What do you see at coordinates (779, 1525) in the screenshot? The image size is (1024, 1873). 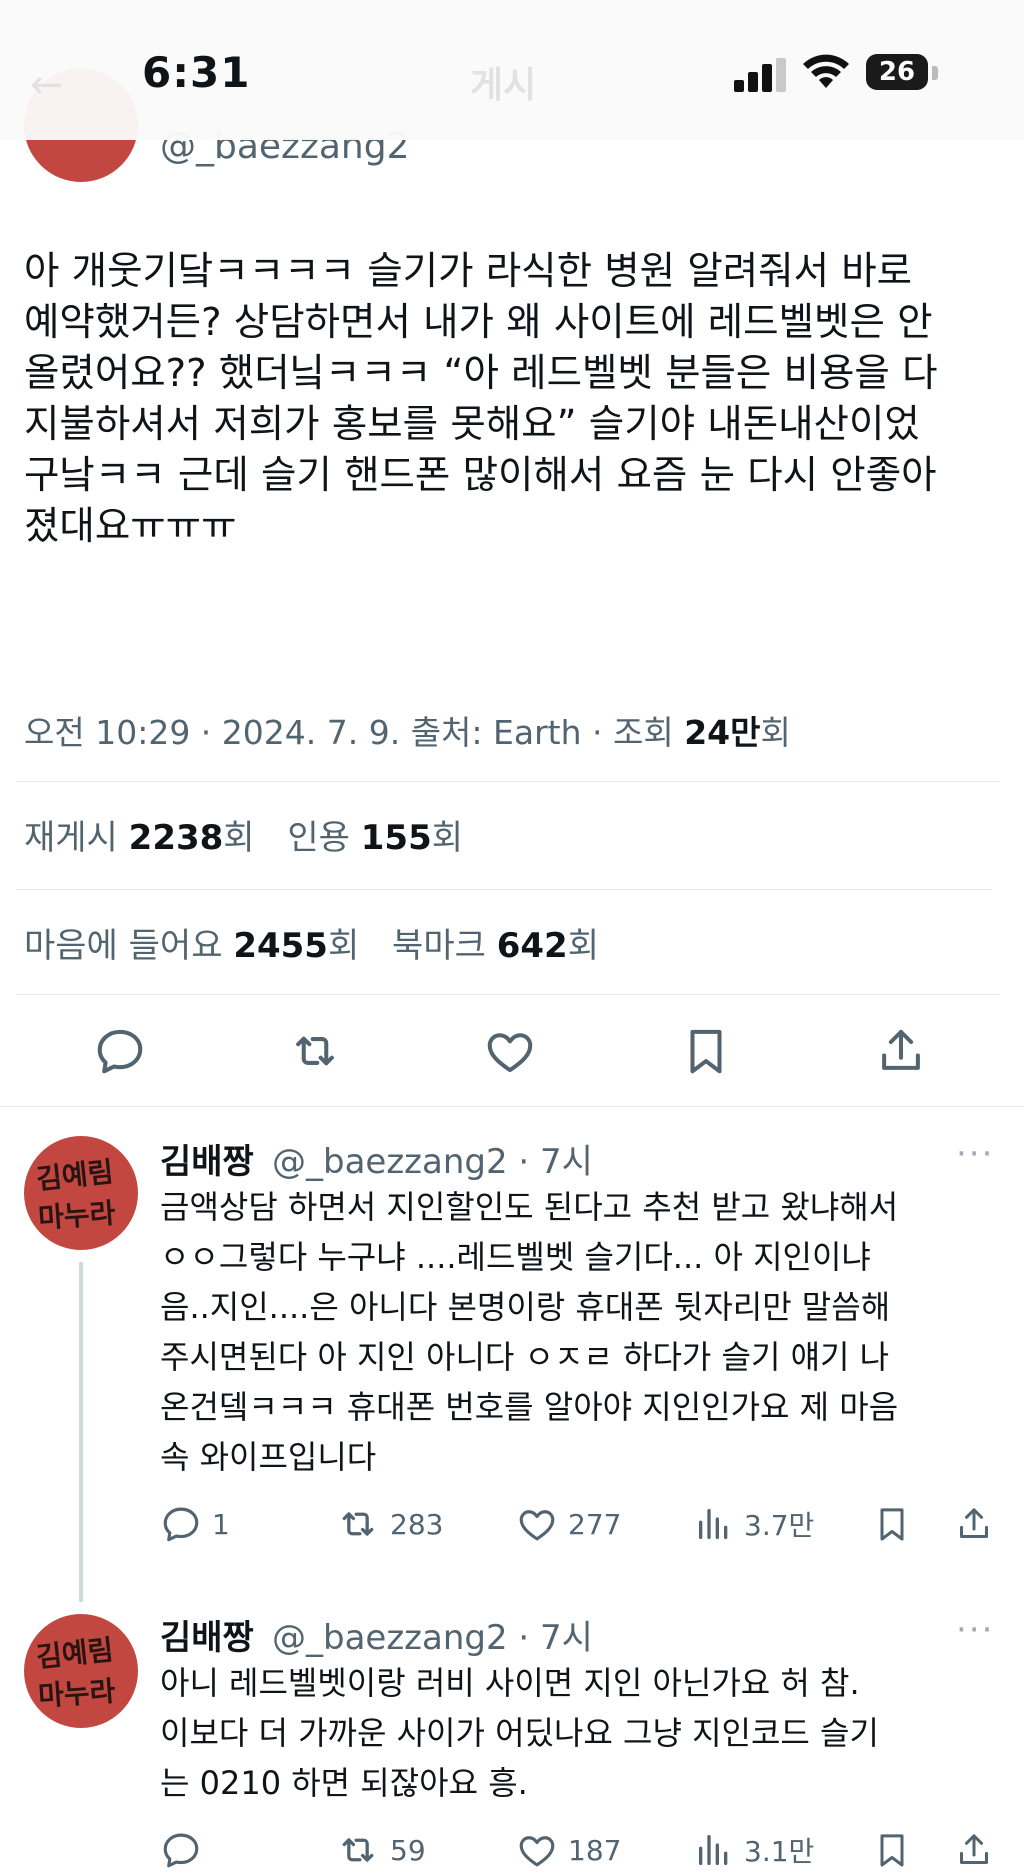 I see `view-count: 3.7만` at bounding box center [779, 1525].